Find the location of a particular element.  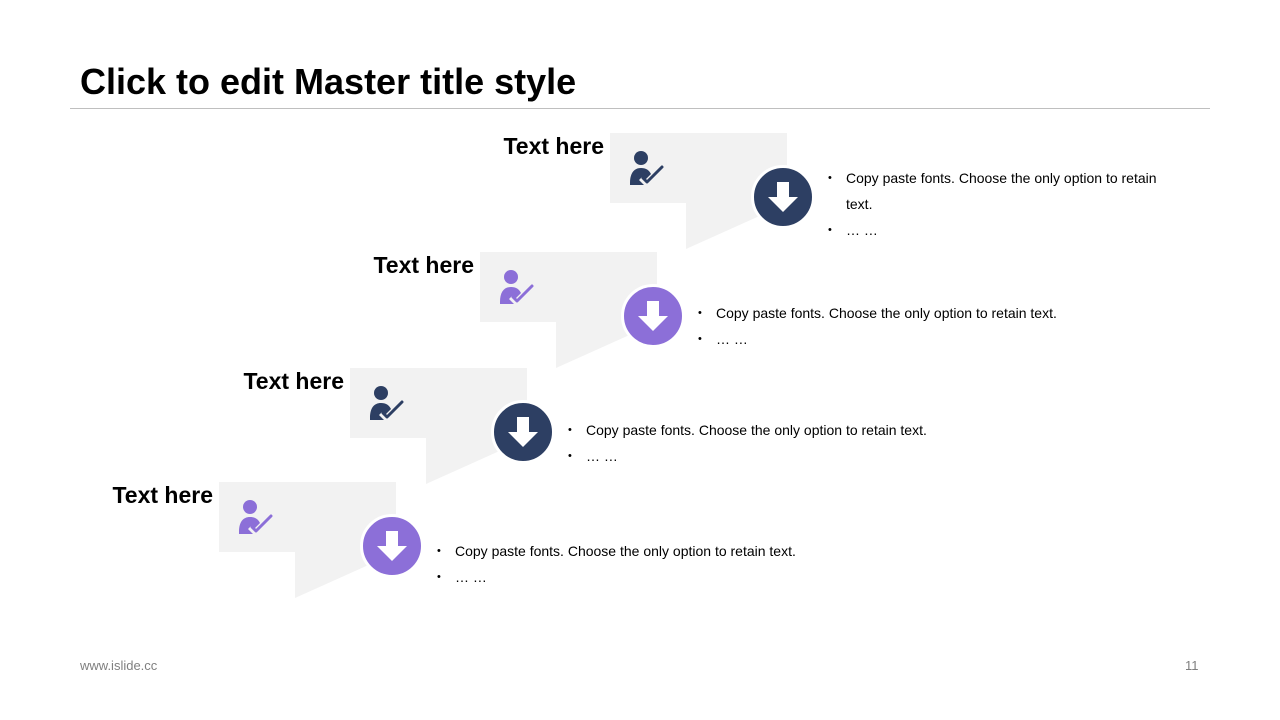

step-1-arrow-button is located at coordinates (783, 197).